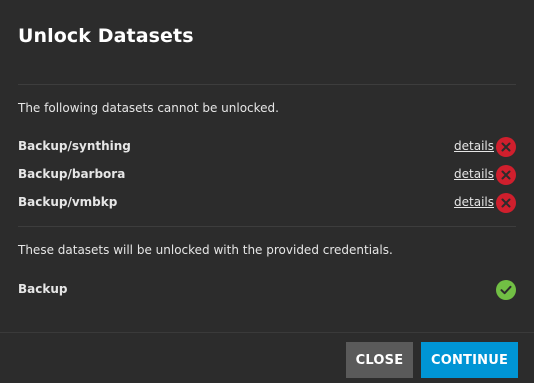 The height and width of the screenshot is (383, 534). I want to click on close-button: CLOSE, so click(379, 360).